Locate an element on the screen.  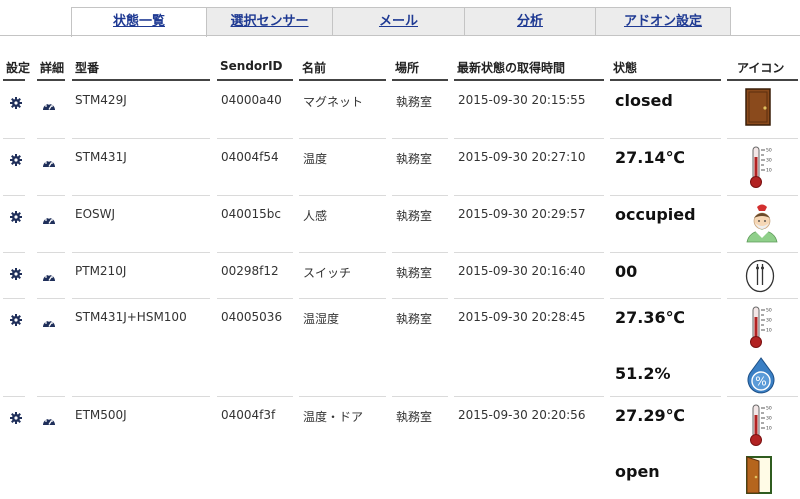
col-header-settings: 設定 is located at coordinates (18, 68).